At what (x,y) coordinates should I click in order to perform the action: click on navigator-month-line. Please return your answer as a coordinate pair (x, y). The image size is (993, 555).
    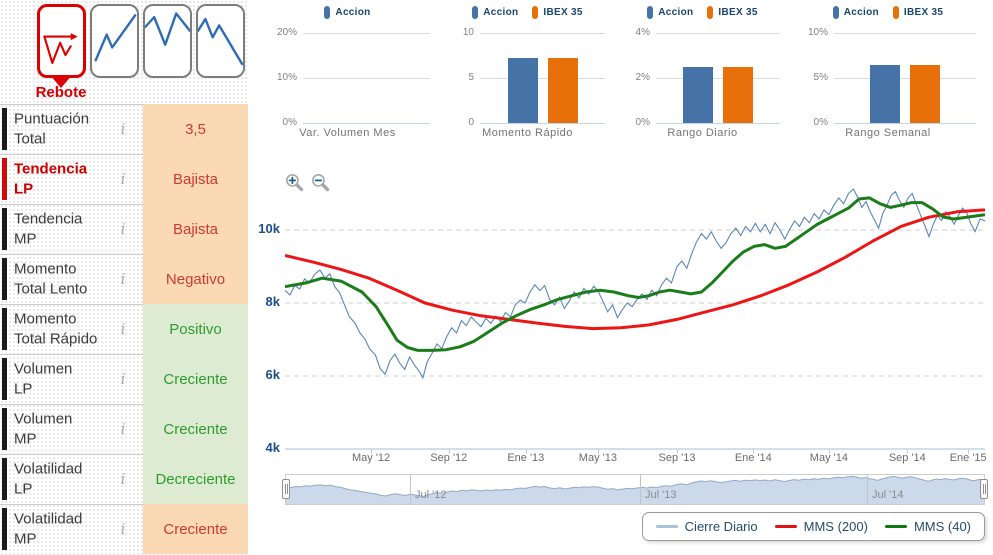
    Looking at the image, I should click on (640, 489).